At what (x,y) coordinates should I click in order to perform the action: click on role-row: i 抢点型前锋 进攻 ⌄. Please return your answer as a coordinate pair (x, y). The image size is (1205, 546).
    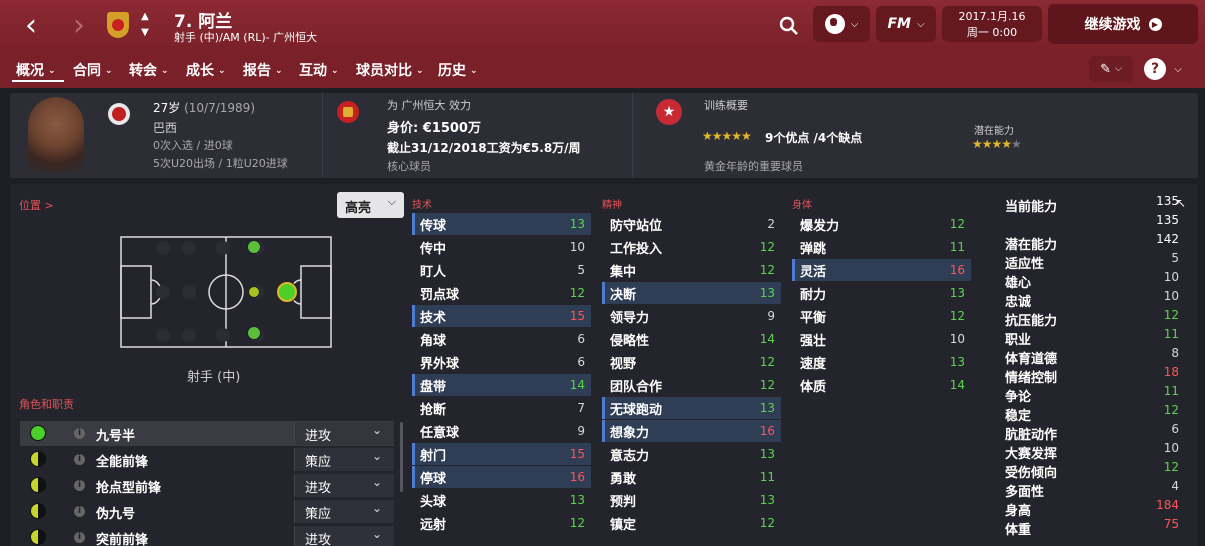
    Looking at the image, I should click on (207, 485).